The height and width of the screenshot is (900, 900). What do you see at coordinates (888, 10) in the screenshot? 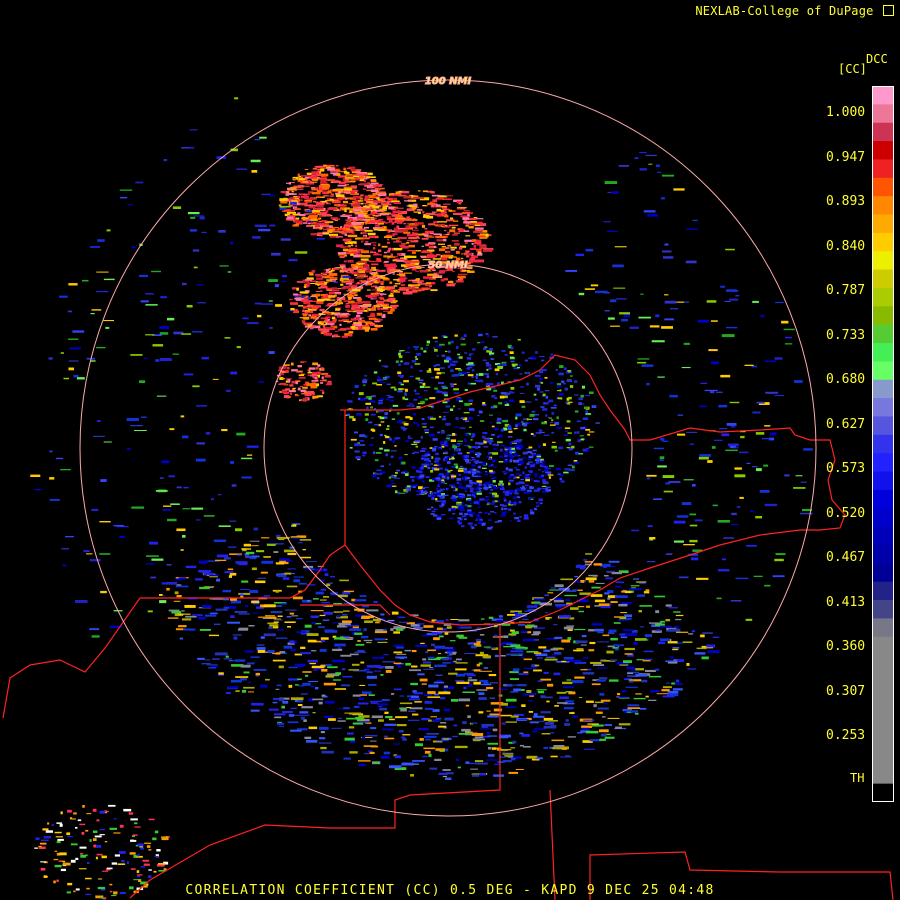
I see `external-link-icon` at bounding box center [888, 10].